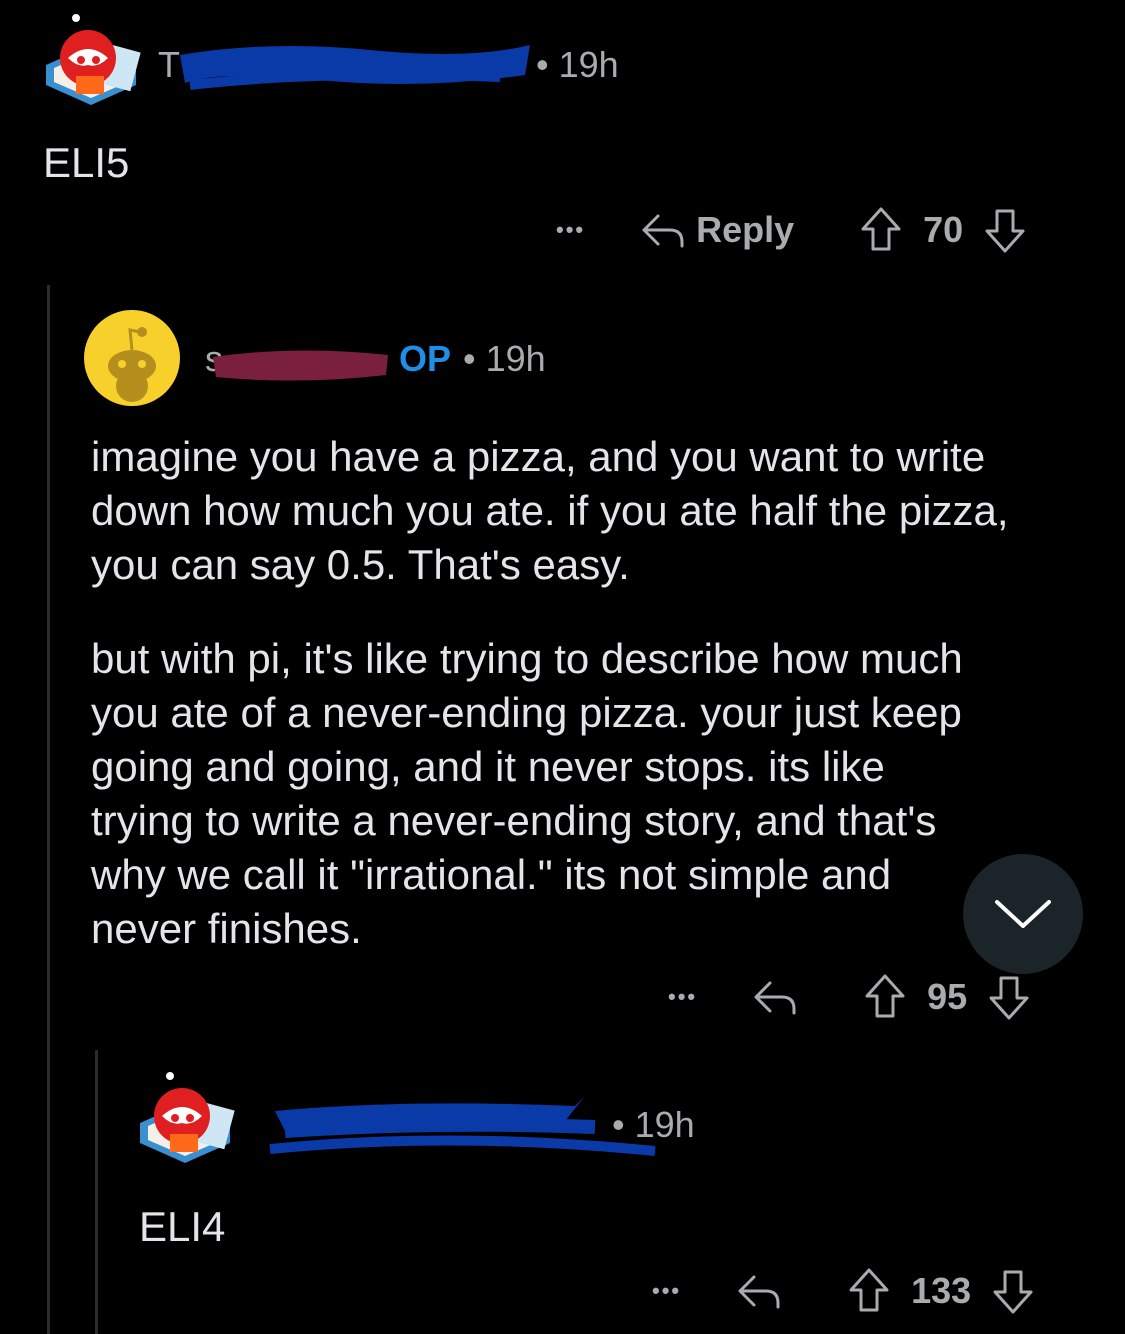 This screenshot has width=1125, height=1334. What do you see at coordinates (182, 1226) in the screenshot?
I see `comment-text: ELI4` at bounding box center [182, 1226].